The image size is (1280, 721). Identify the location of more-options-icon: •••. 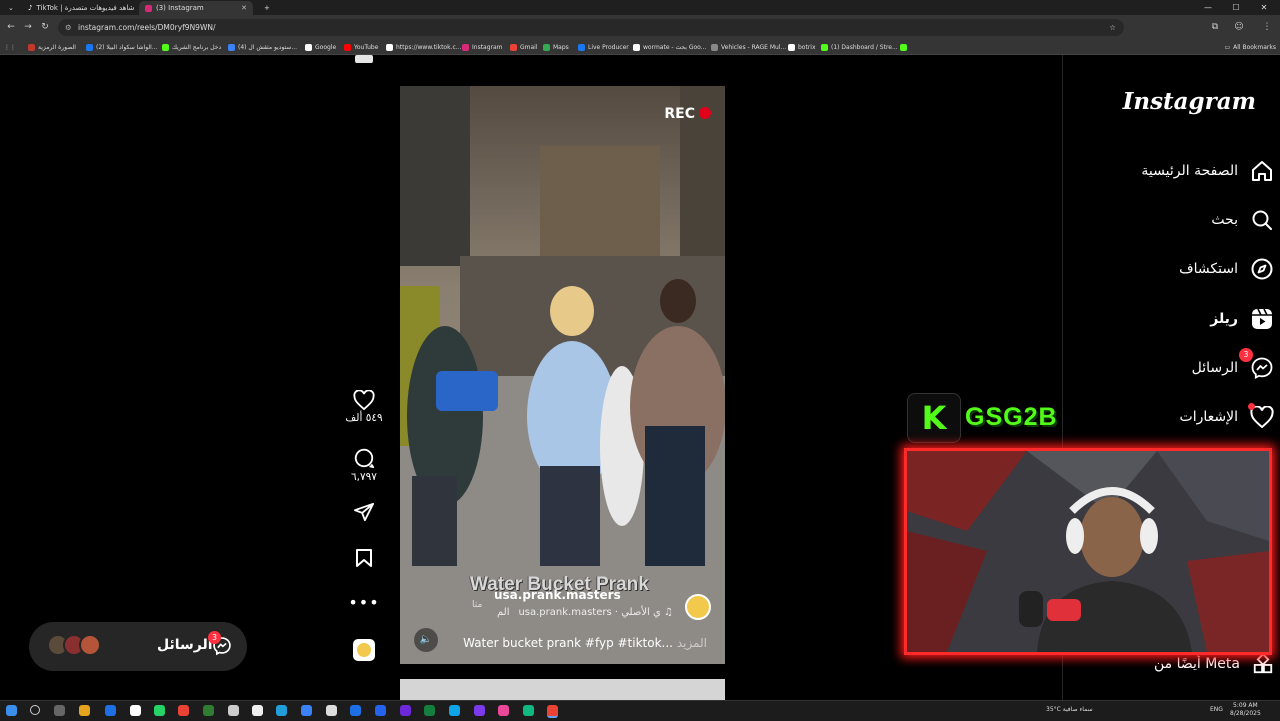
(364, 602).